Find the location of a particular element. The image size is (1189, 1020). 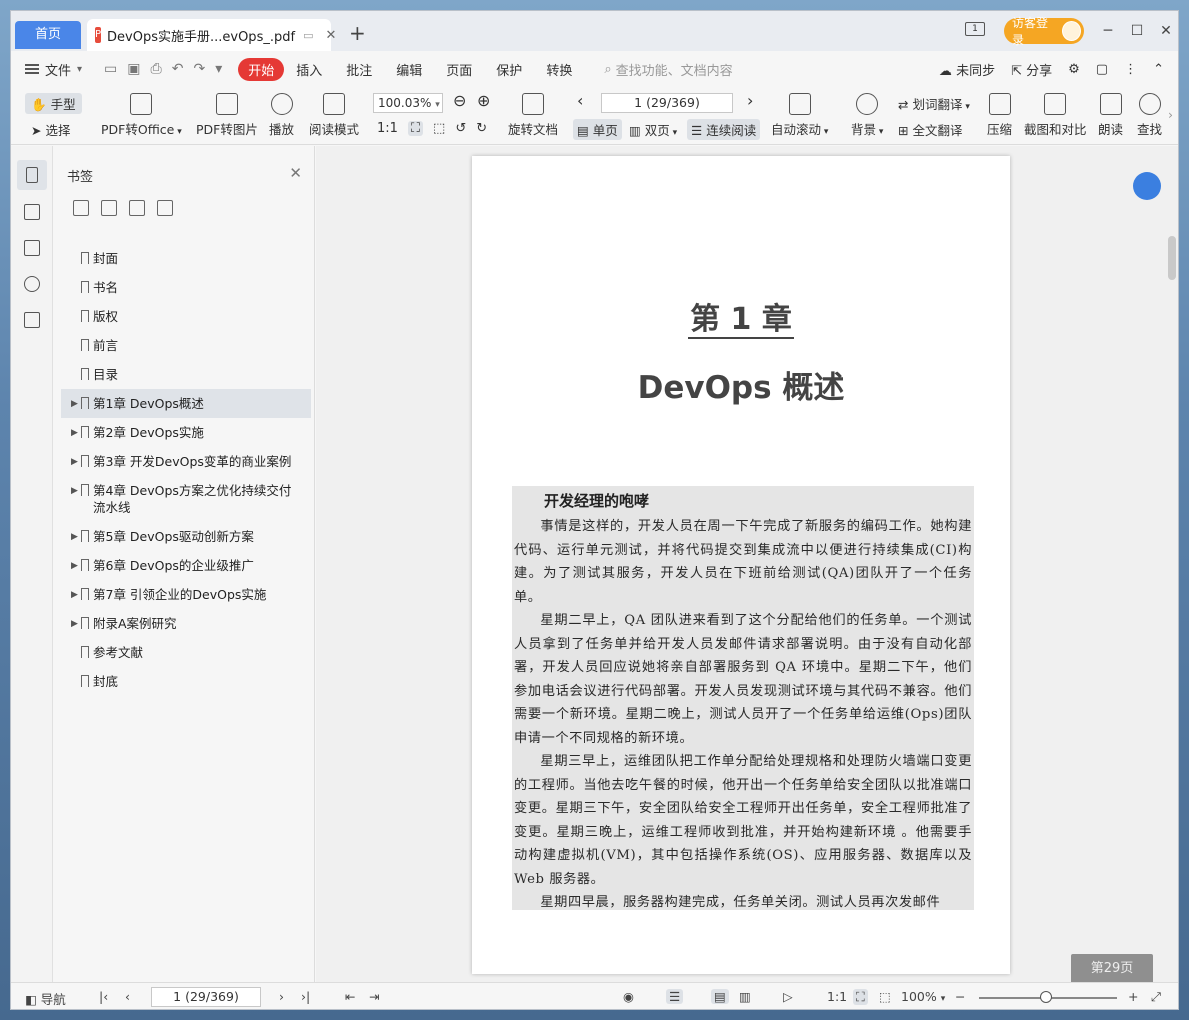

visitor-login-button: 访客登录 is located at coordinates (1044, 31).